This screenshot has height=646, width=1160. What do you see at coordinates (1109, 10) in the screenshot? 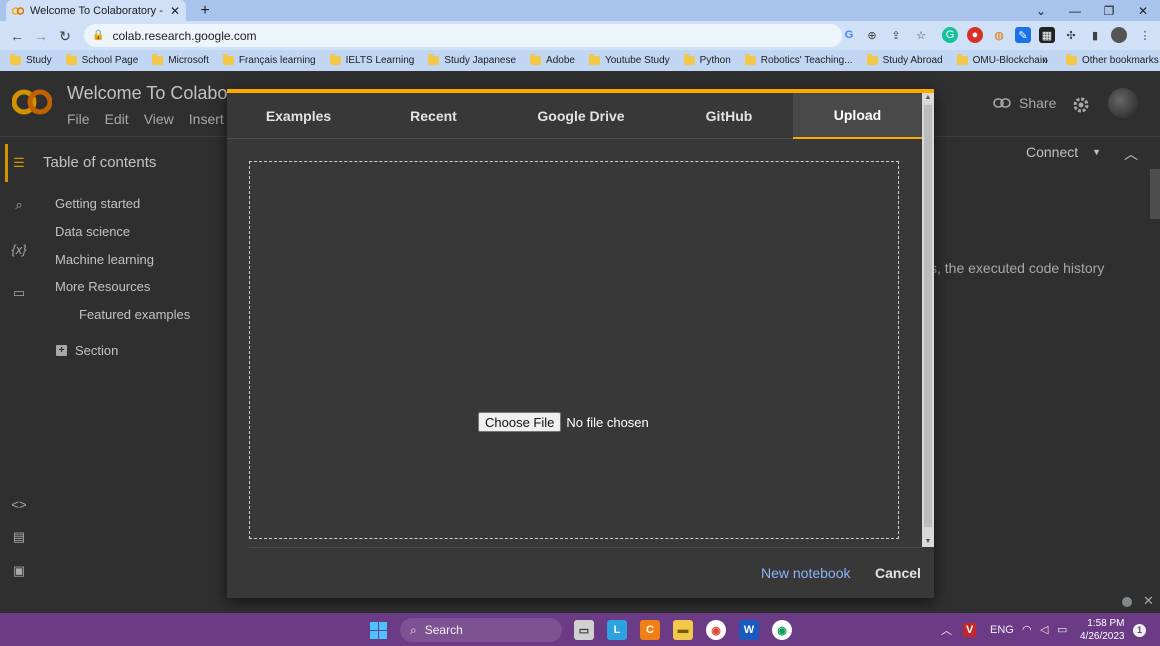
I see `restore-button: ❐` at bounding box center [1109, 10].